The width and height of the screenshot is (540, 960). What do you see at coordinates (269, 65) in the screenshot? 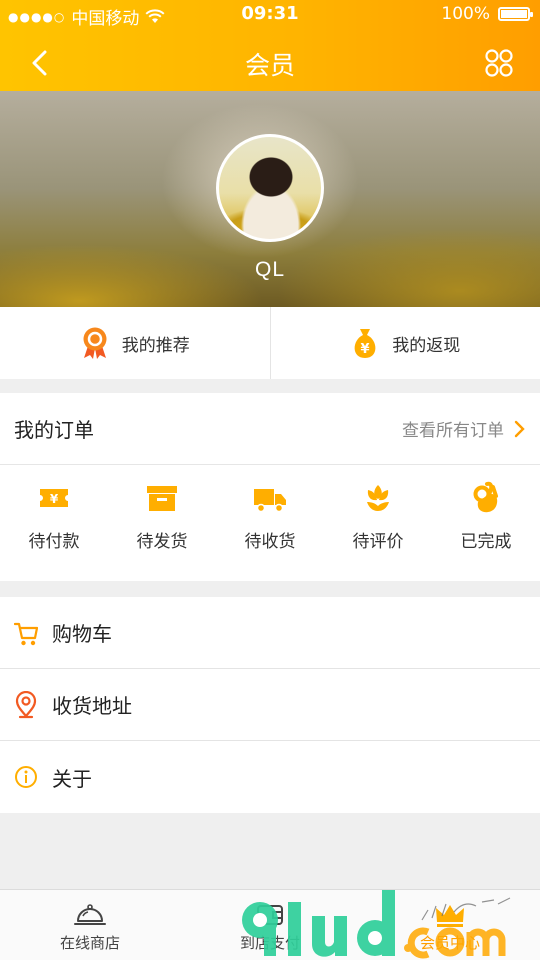
I see `page-title: 会员` at bounding box center [269, 65].